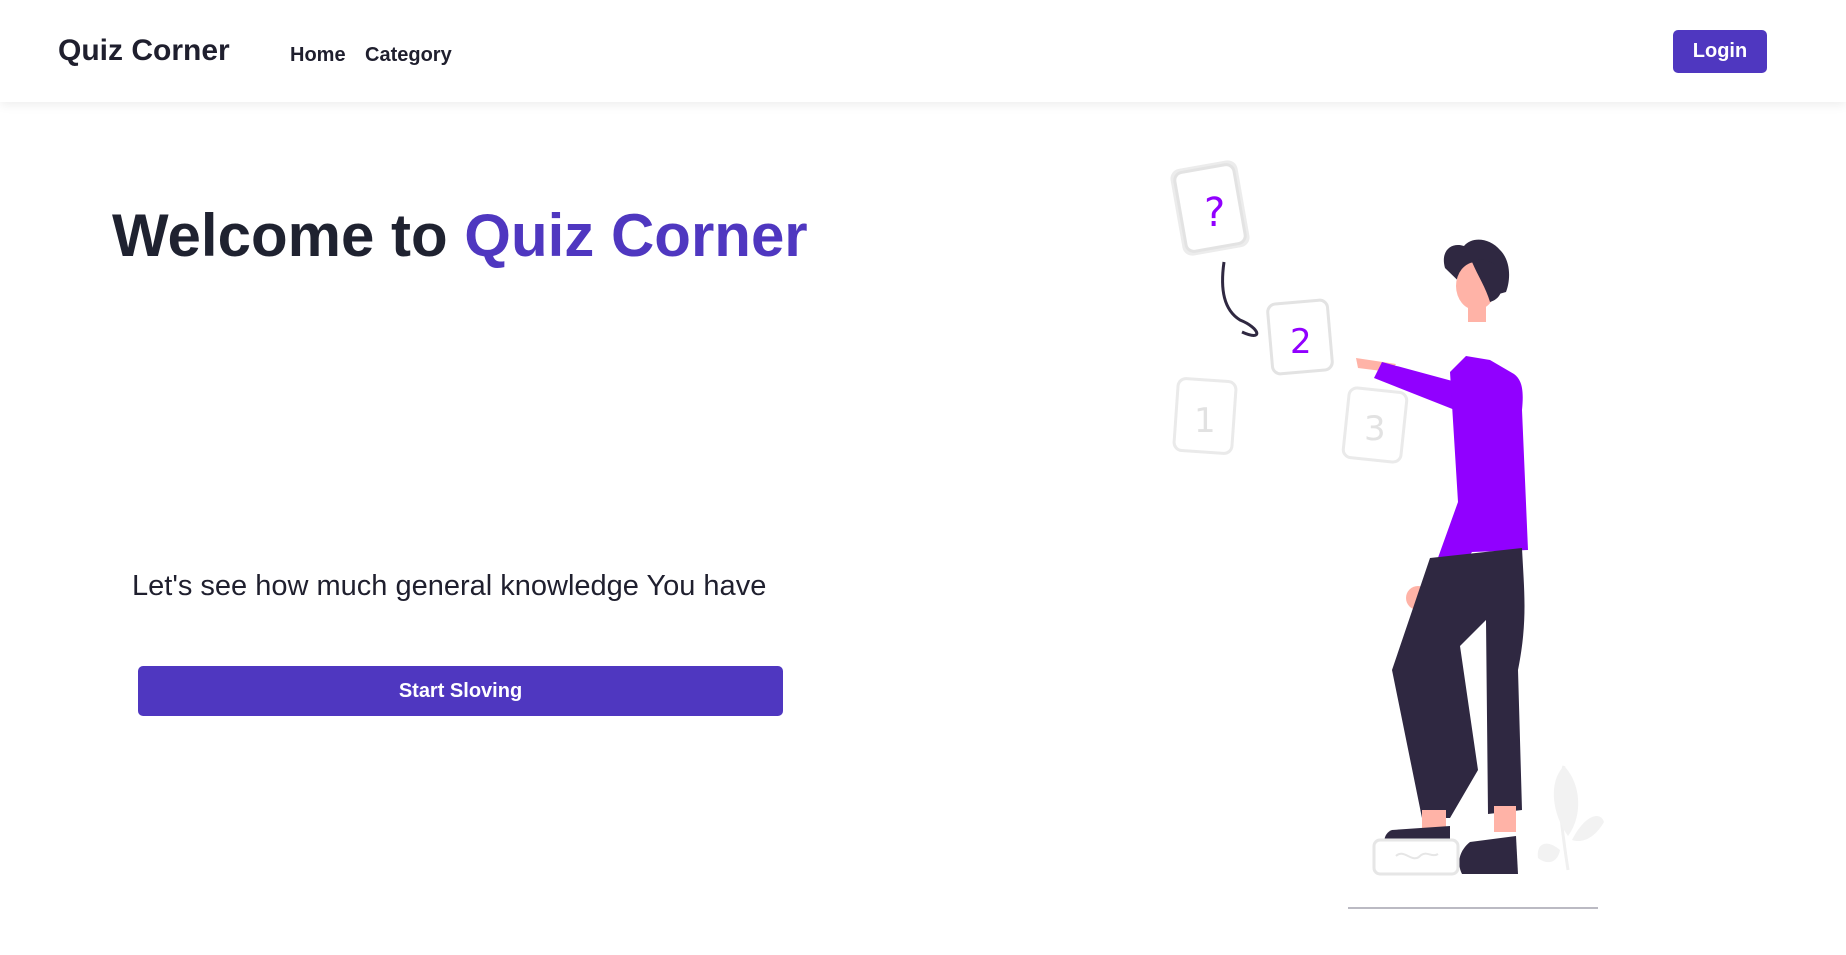  What do you see at coordinates (1570, 818) in the screenshot?
I see `plant-icon` at bounding box center [1570, 818].